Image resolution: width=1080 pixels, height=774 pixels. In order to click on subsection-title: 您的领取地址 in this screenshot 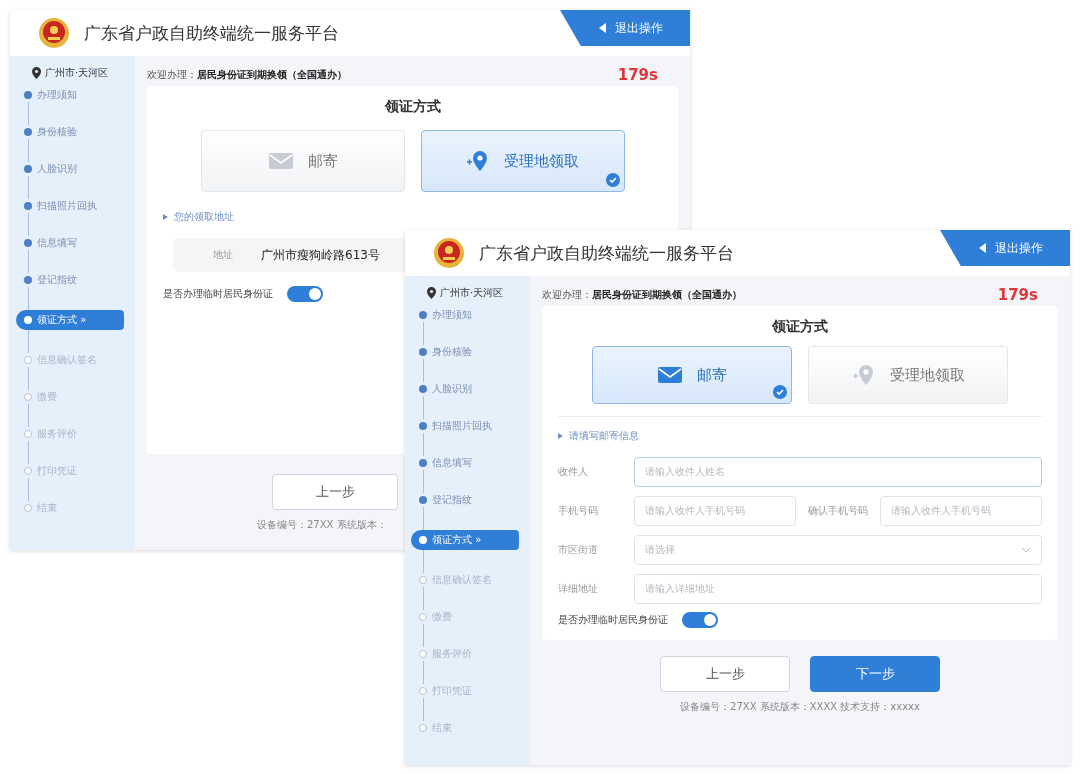, I will do `click(204, 217)`.